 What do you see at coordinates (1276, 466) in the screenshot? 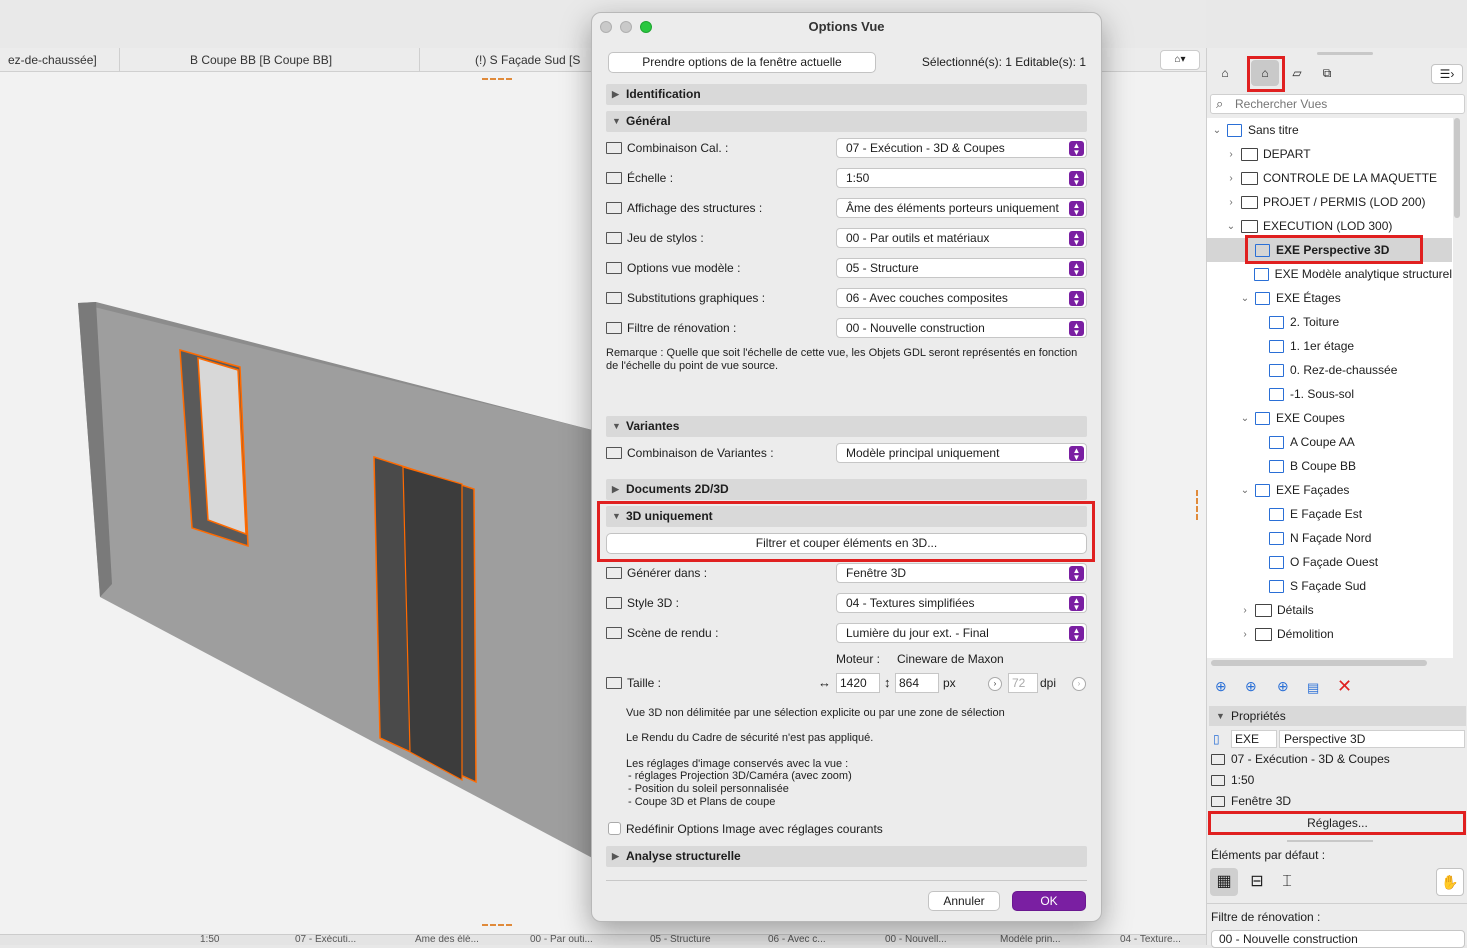
I see `view-icon` at bounding box center [1276, 466].